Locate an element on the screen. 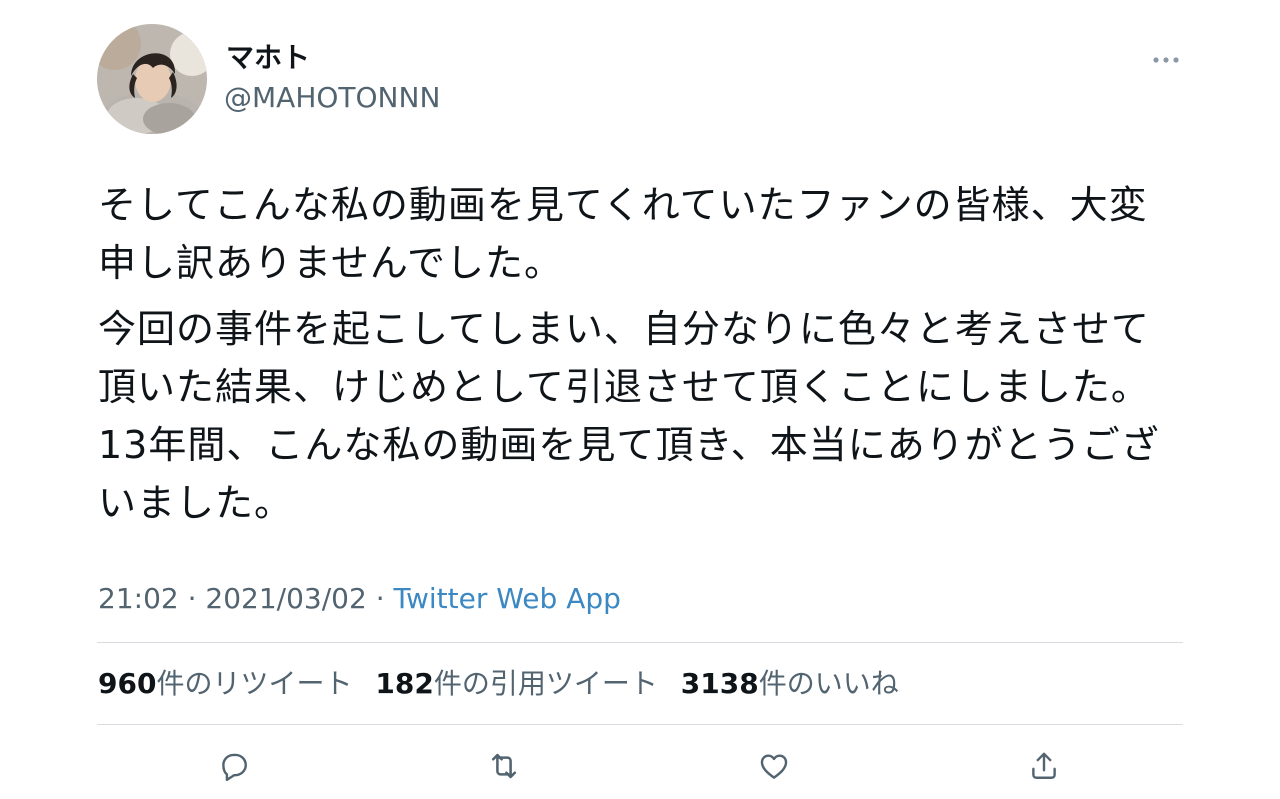  tweet-source-link: Twitter Web App is located at coordinates (507, 598).